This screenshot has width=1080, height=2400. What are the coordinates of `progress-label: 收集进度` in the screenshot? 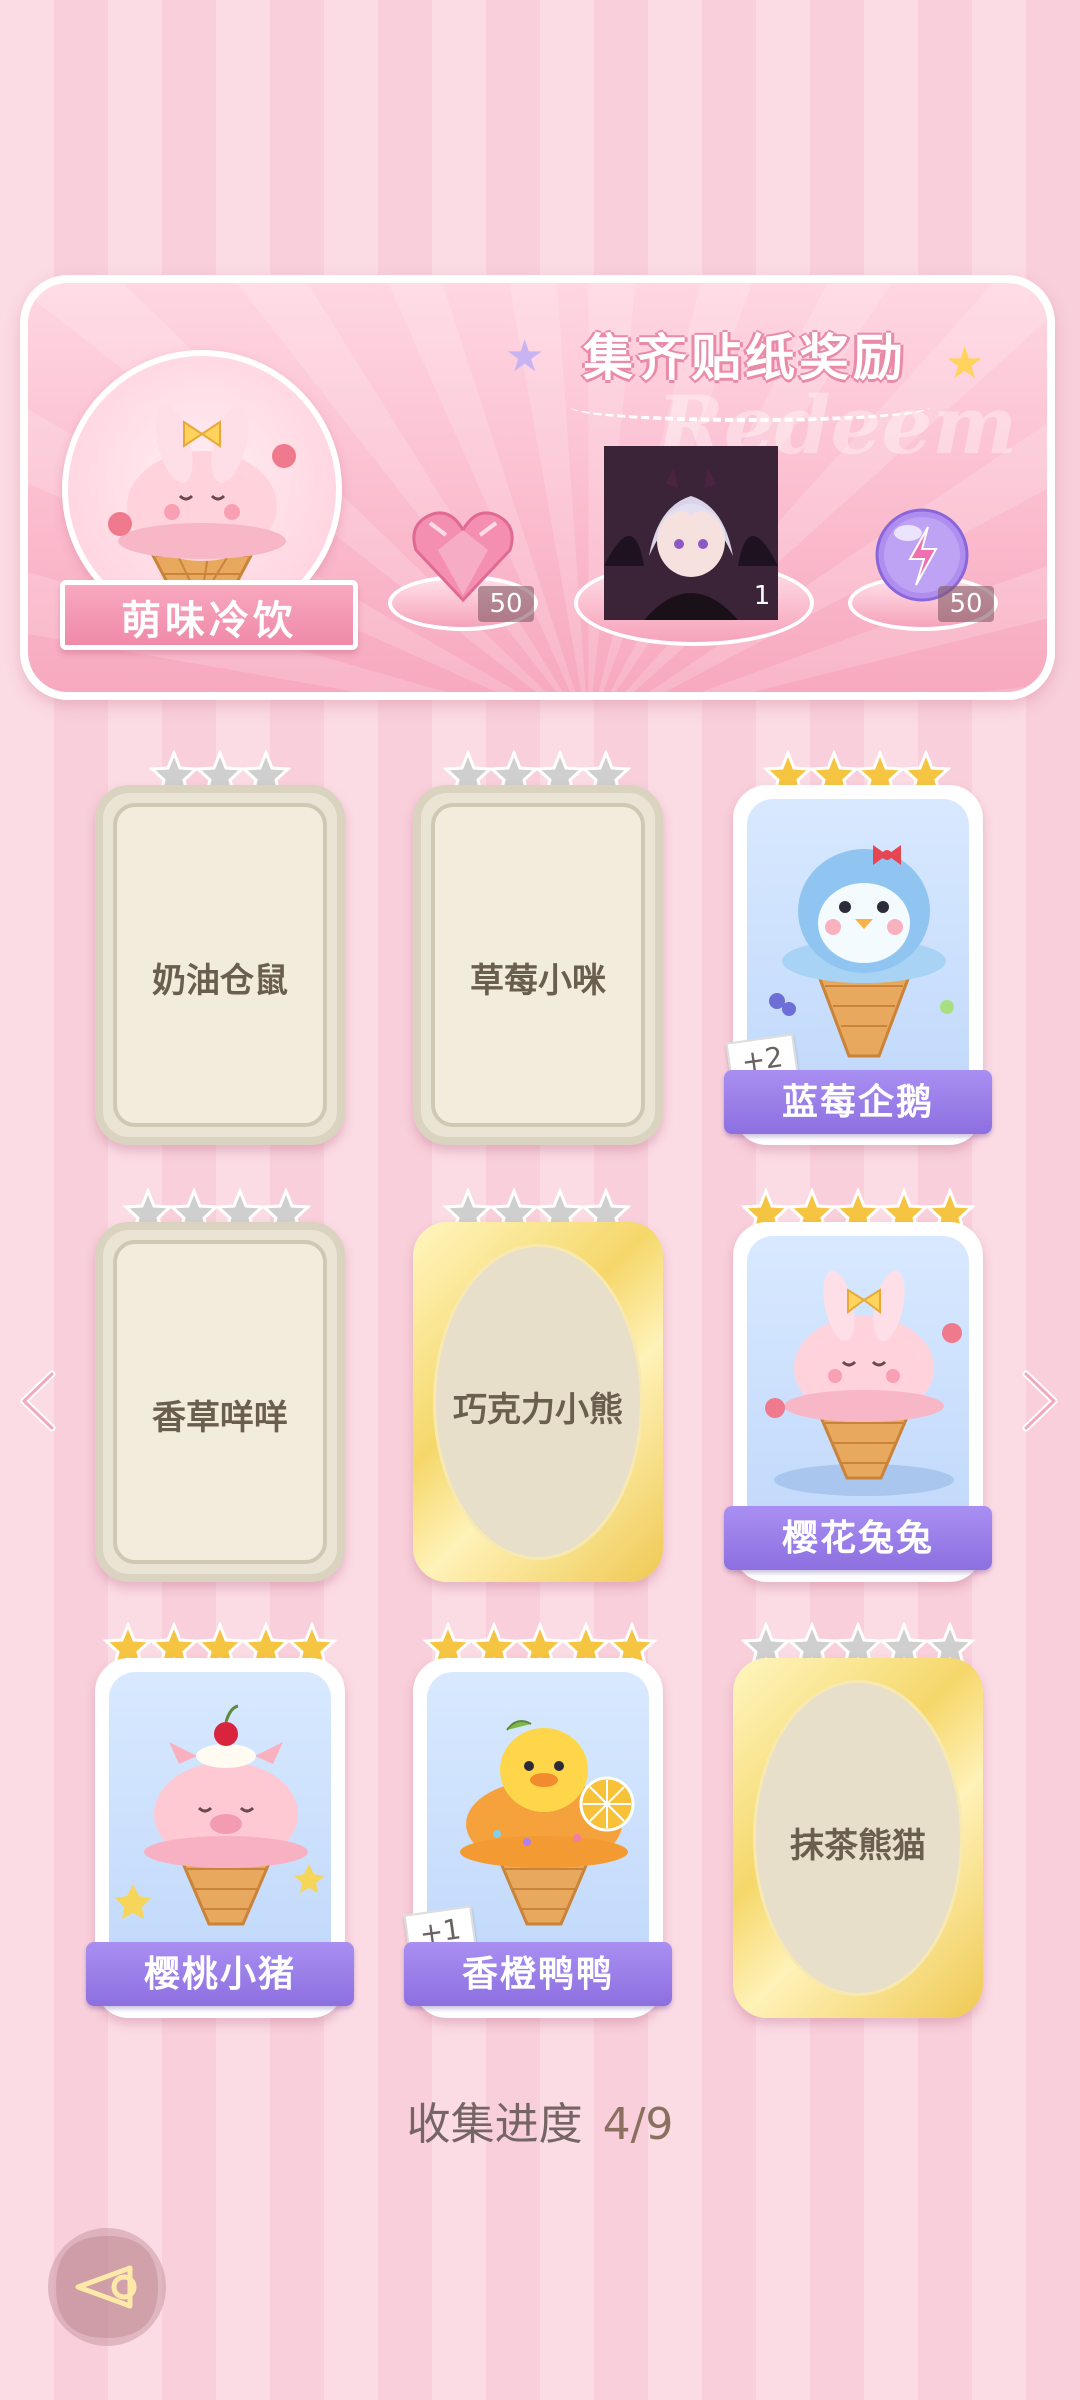 It's located at (494, 2124).